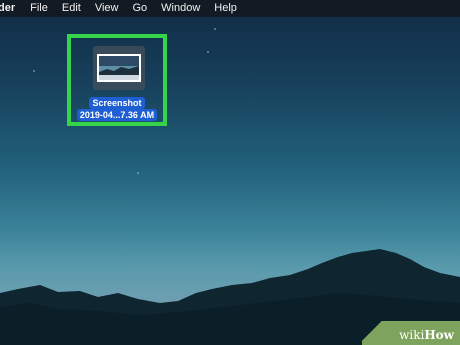  Describe the element at coordinates (139, 8) in the screenshot. I see `menu-go: Go` at that location.